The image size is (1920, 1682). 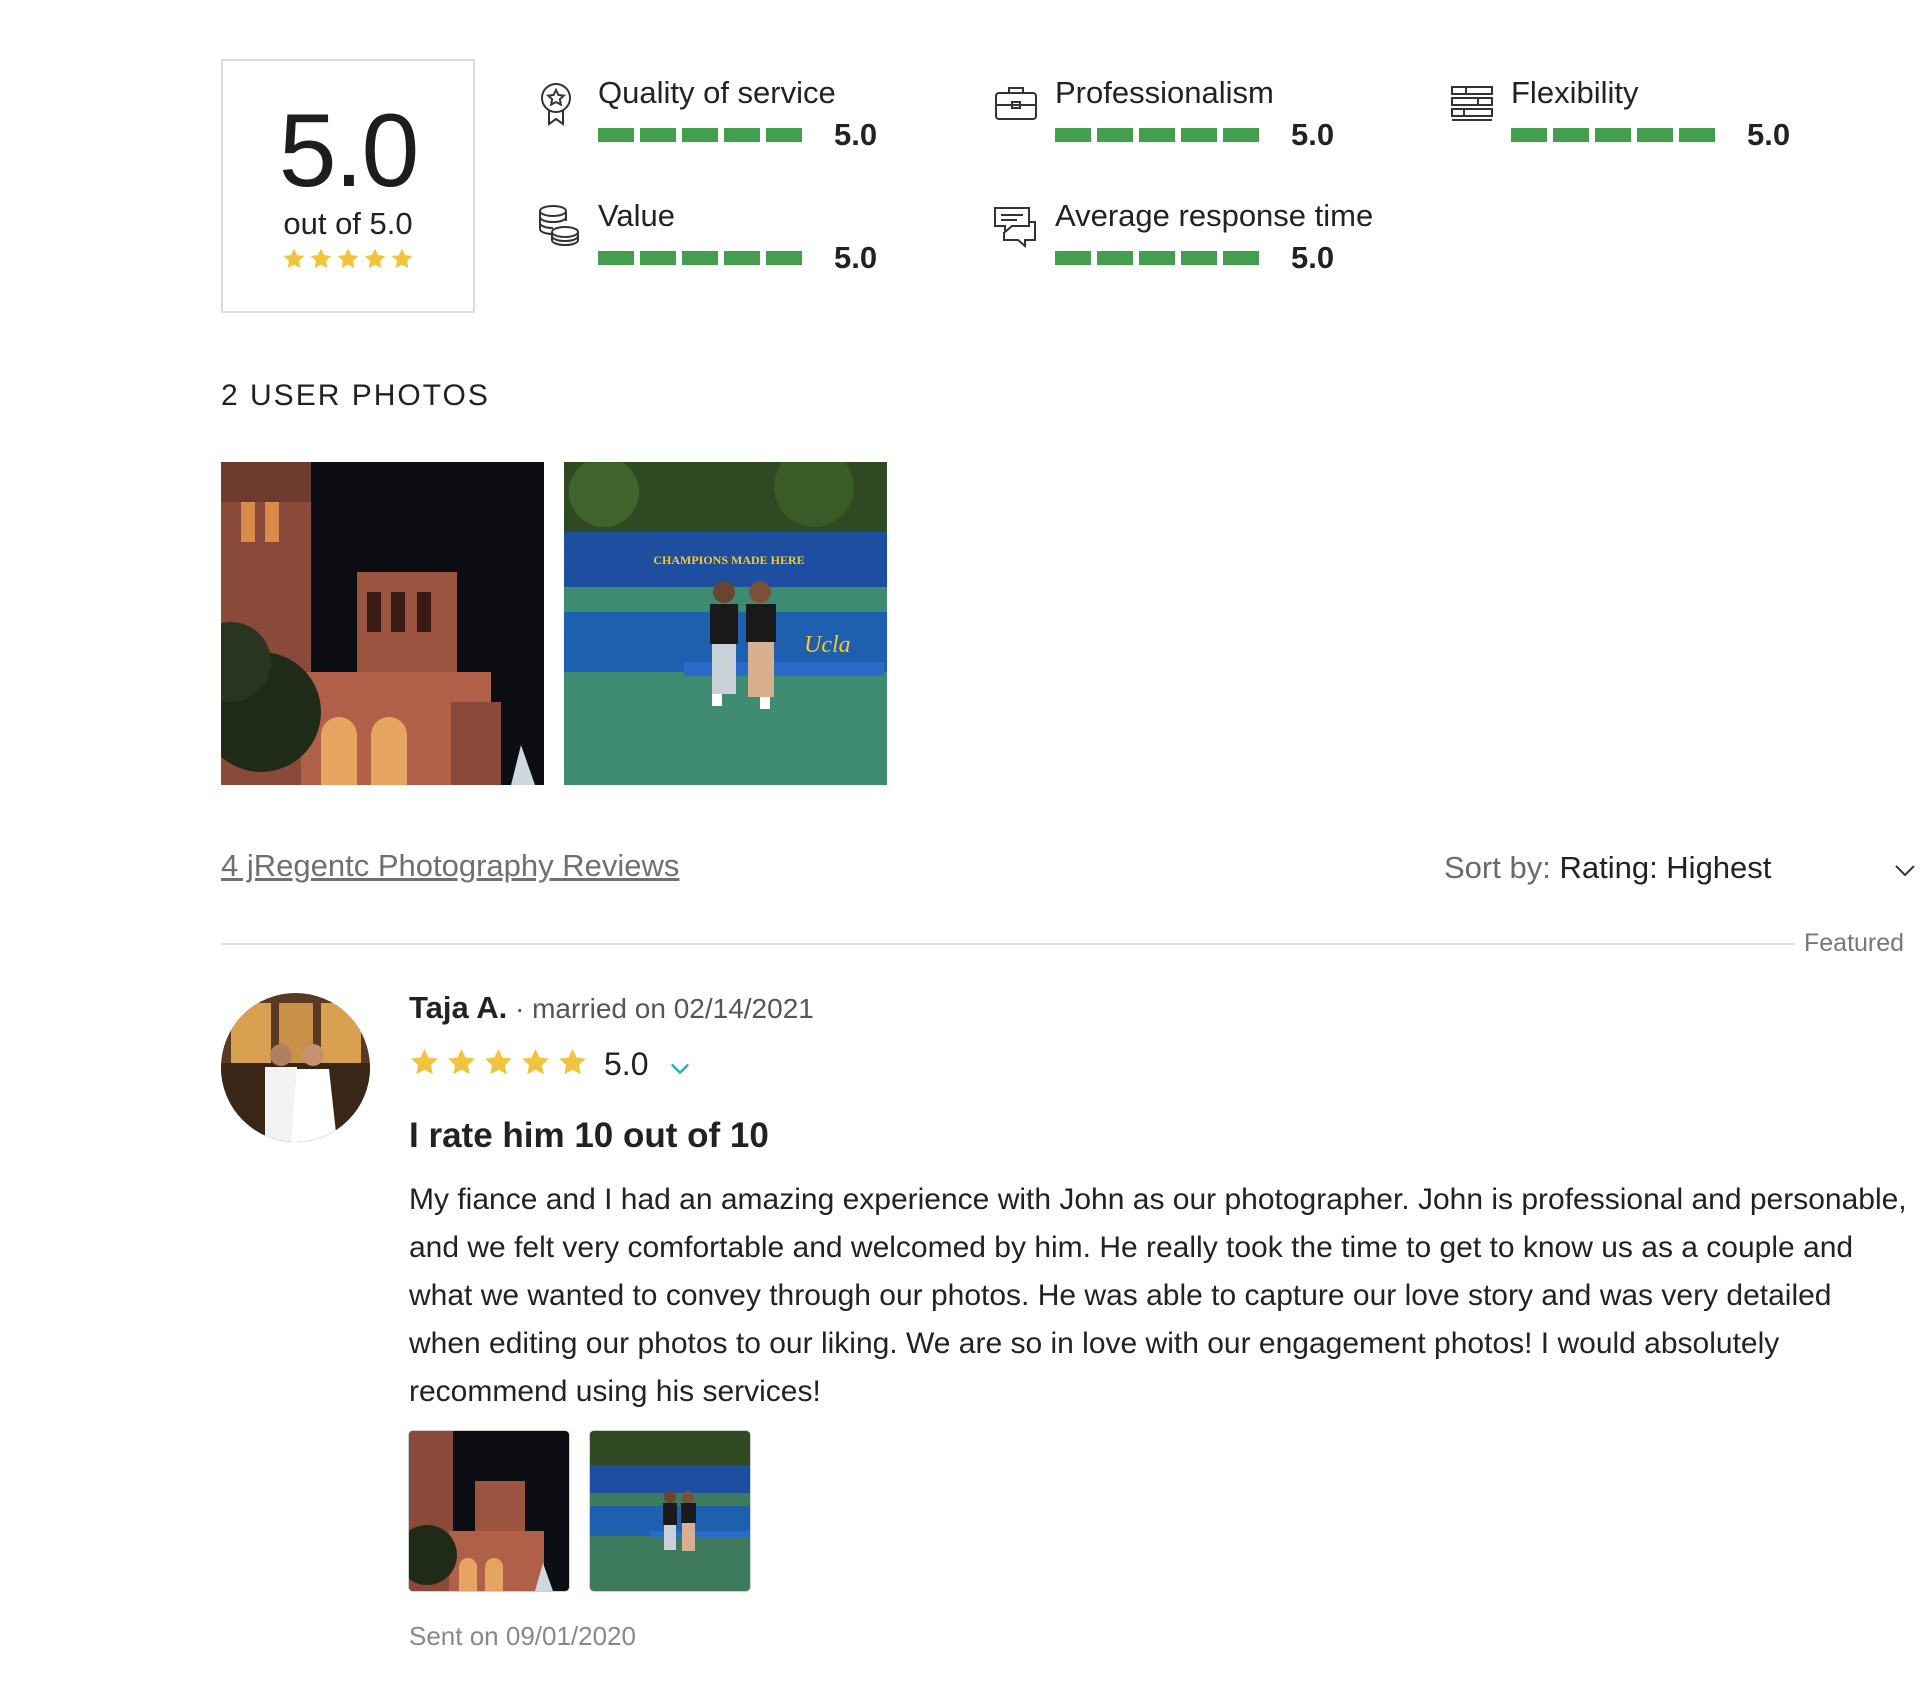 What do you see at coordinates (355, 395) in the screenshot?
I see `user-photos-heading: 2 USER PHOTOS` at bounding box center [355, 395].